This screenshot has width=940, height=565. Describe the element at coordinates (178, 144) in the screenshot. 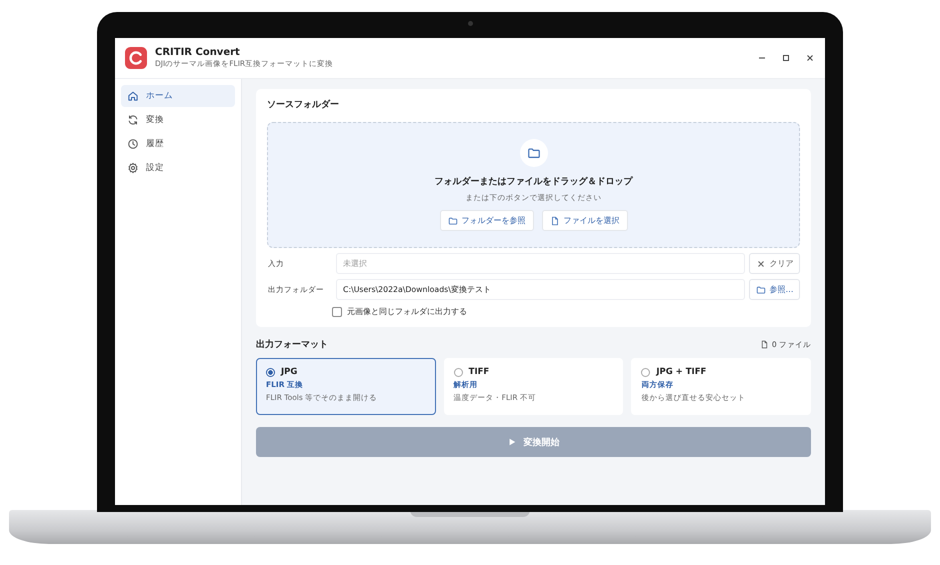

I see `sidebar-item: 履歴` at that location.